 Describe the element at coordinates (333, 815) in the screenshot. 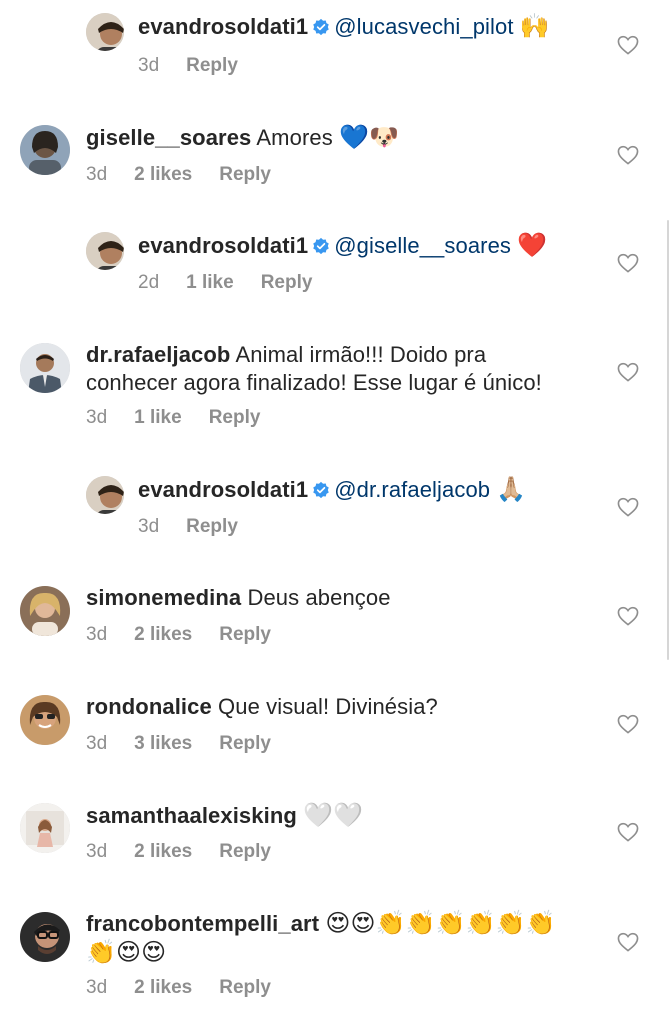

I see `comment-emoji: 🤍🤍` at that location.